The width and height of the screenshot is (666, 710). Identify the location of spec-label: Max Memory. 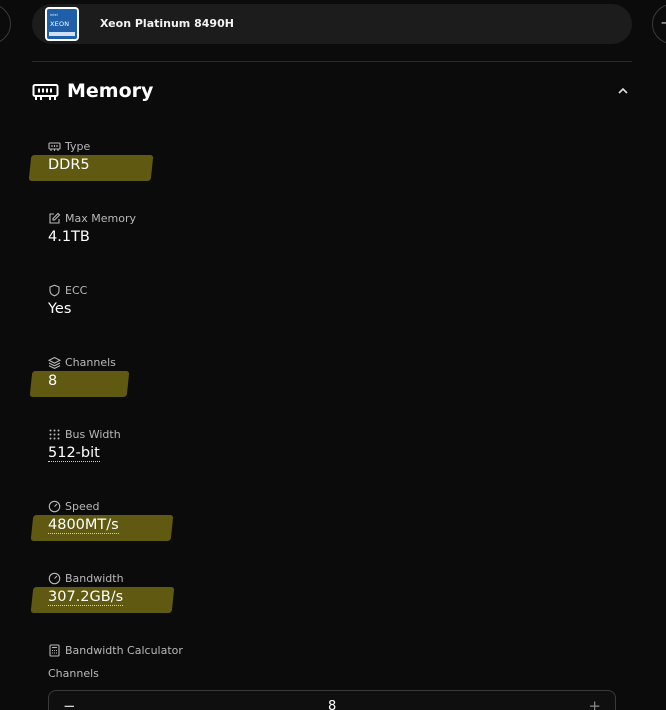
(100, 218).